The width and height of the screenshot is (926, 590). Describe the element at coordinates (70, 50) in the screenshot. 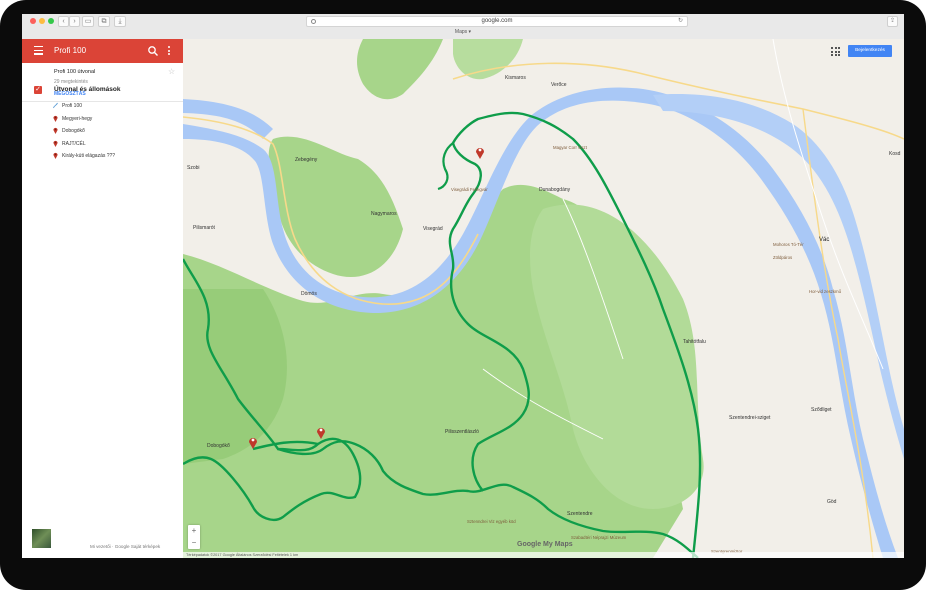

I see `sidebar-title: Profi 100` at that location.